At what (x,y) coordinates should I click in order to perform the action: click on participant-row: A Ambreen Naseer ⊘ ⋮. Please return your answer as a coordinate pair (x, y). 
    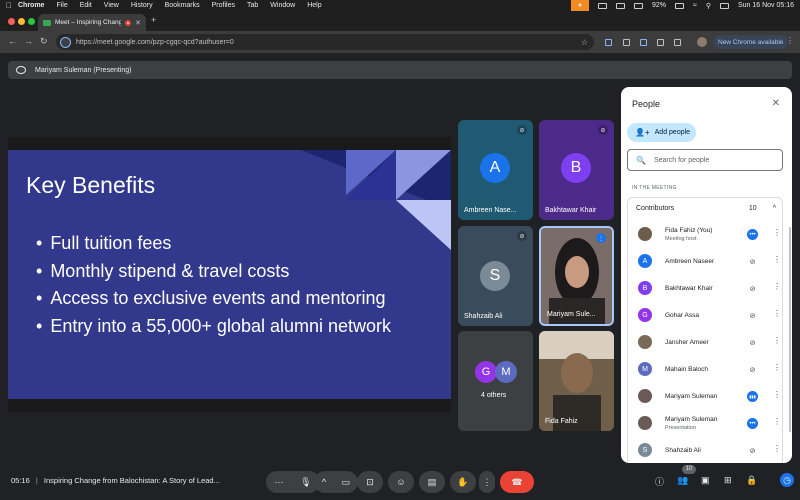
    Looking at the image, I should click on (713, 261).